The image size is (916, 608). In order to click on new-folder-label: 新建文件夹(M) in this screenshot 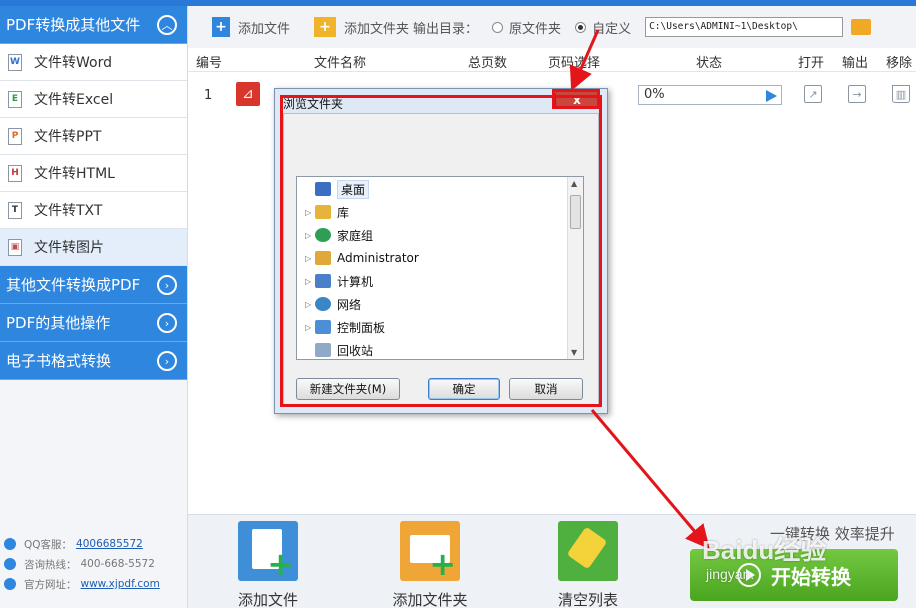, I will do `click(348, 389)`.